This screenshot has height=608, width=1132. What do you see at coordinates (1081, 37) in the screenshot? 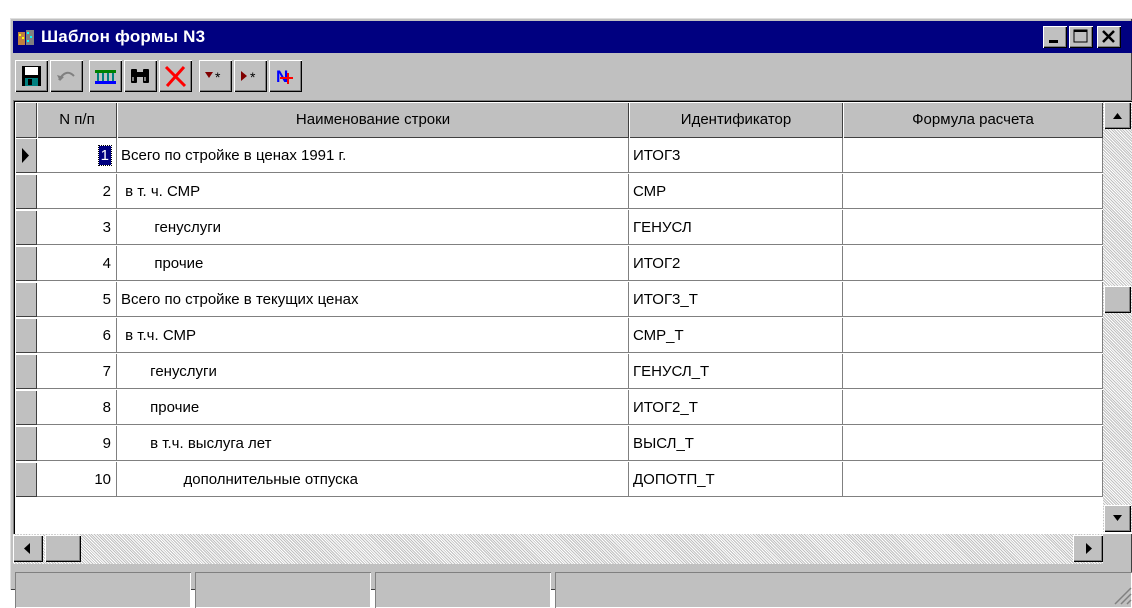
I see `maximize-button` at bounding box center [1081, 37].